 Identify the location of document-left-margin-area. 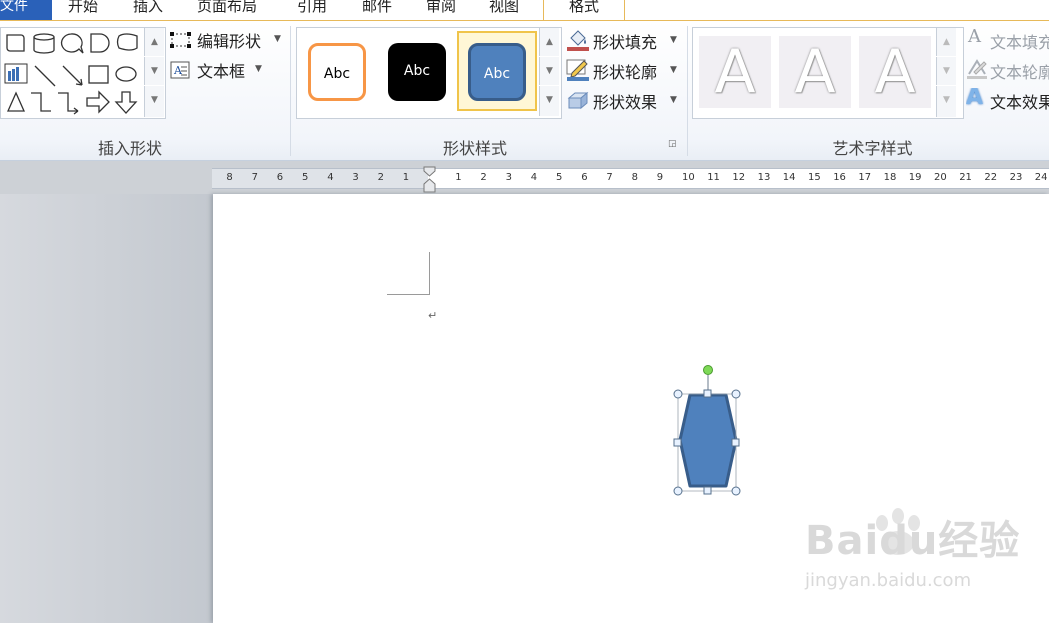
(106, 408).